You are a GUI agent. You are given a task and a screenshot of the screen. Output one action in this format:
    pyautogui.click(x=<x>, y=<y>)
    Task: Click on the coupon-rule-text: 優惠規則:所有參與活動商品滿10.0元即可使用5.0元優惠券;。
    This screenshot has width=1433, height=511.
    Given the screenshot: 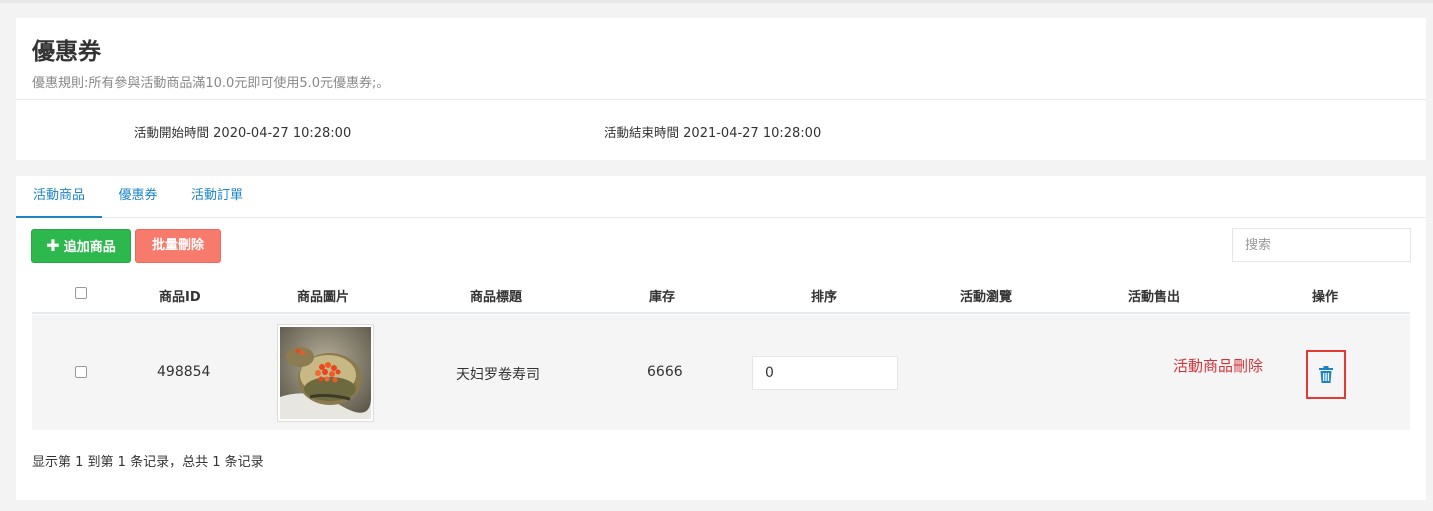 What is the action you would take?
    pyautogui.click(x=211, y=83)
    